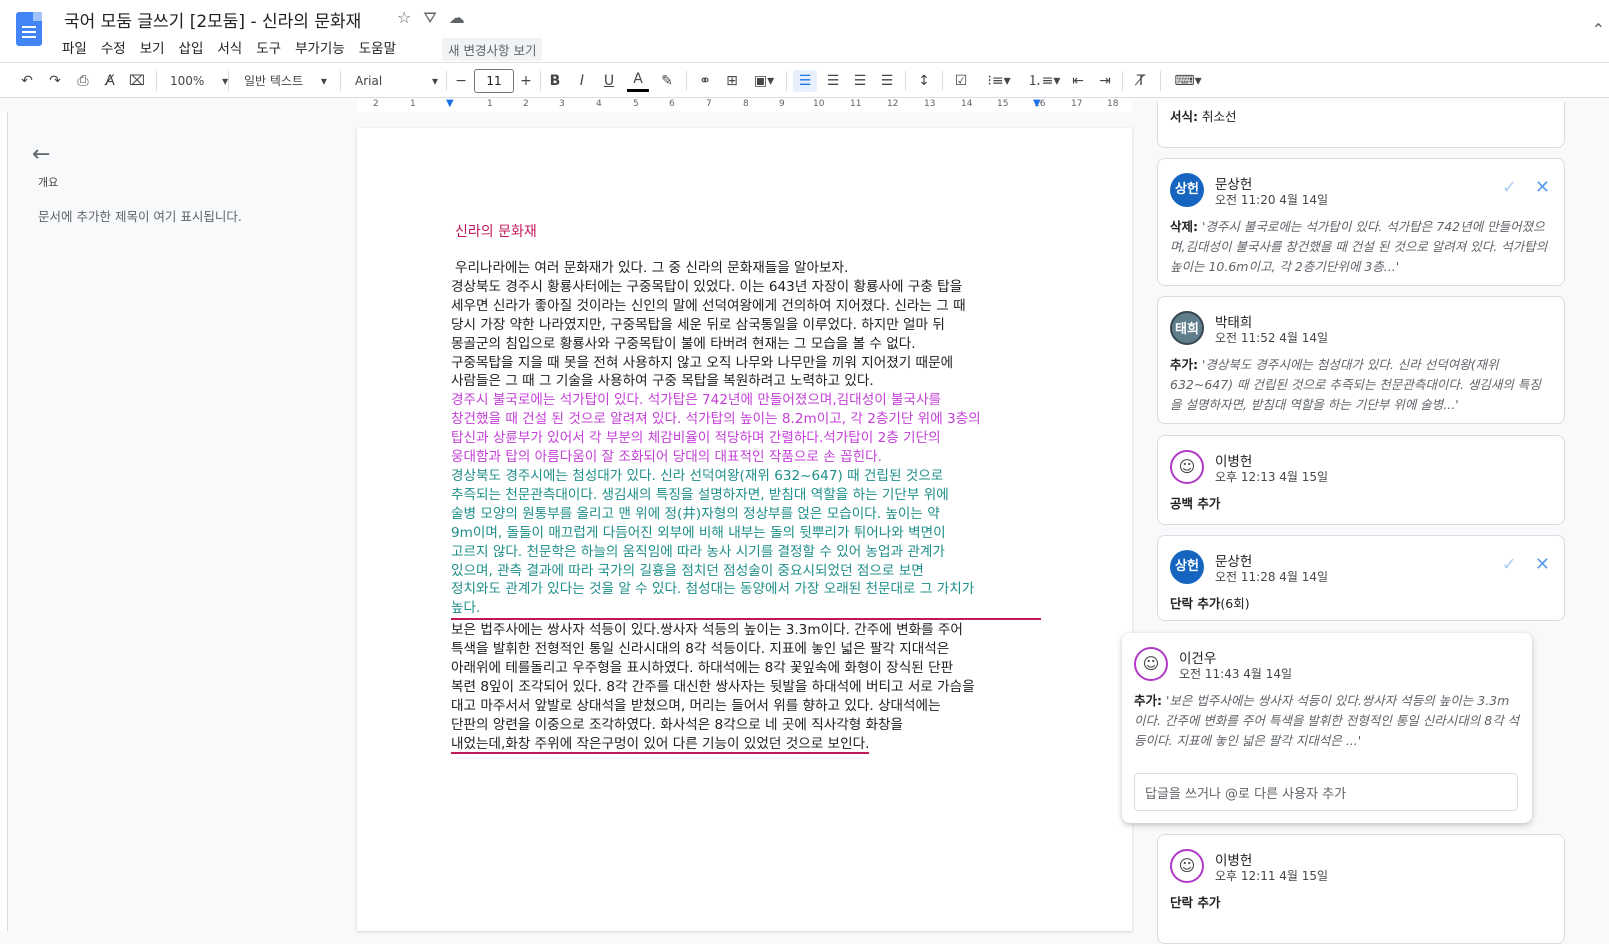 This screenshot has width=1609, height=944. Describe the element at coordinates (195, 47) in the screenshot. I see `menu-insert: 삽입` at that location.